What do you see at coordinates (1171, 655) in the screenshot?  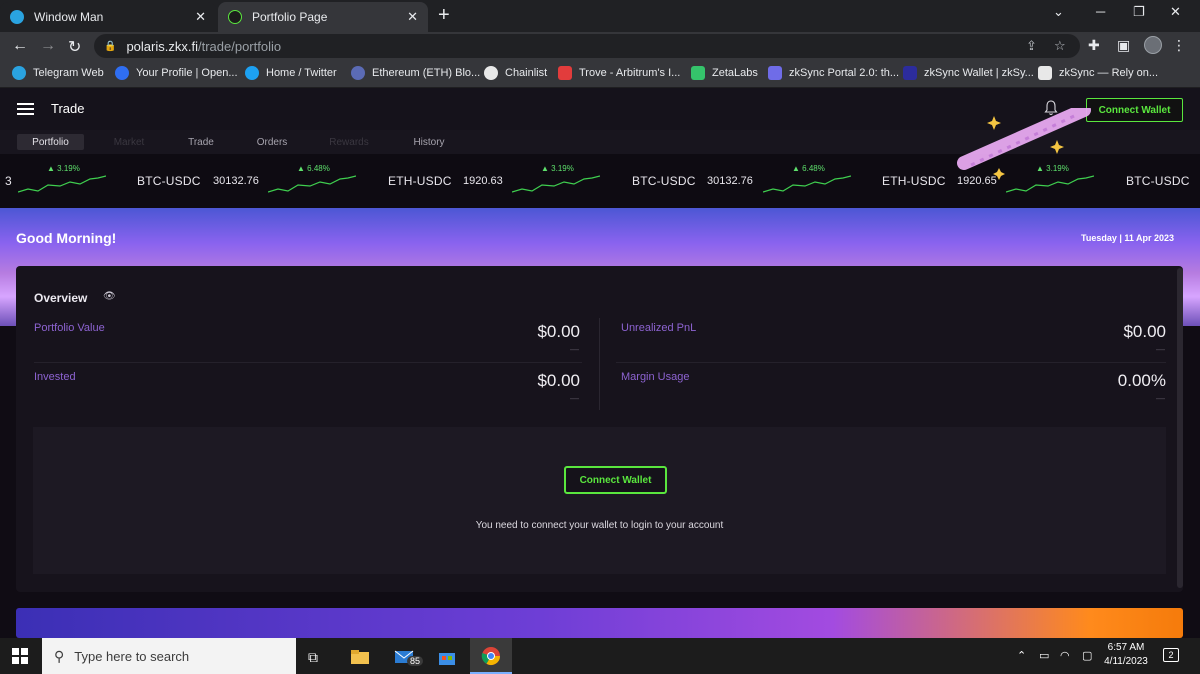 I see `notifications-icon: 2` at bounding box center [1171, 655].